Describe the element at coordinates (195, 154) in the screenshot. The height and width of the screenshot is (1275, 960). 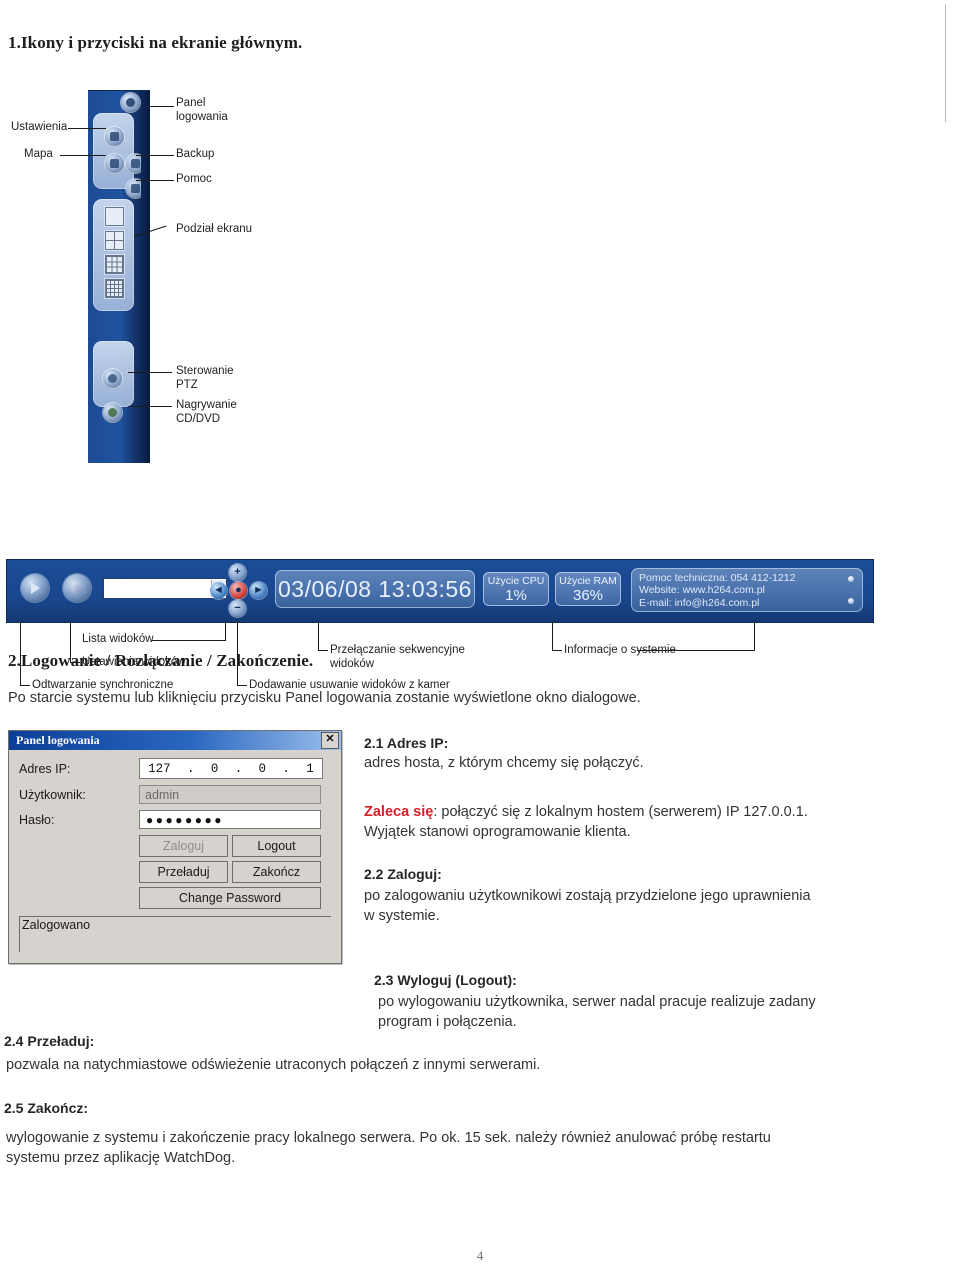
I see `callout-backup: Backup` at that location.